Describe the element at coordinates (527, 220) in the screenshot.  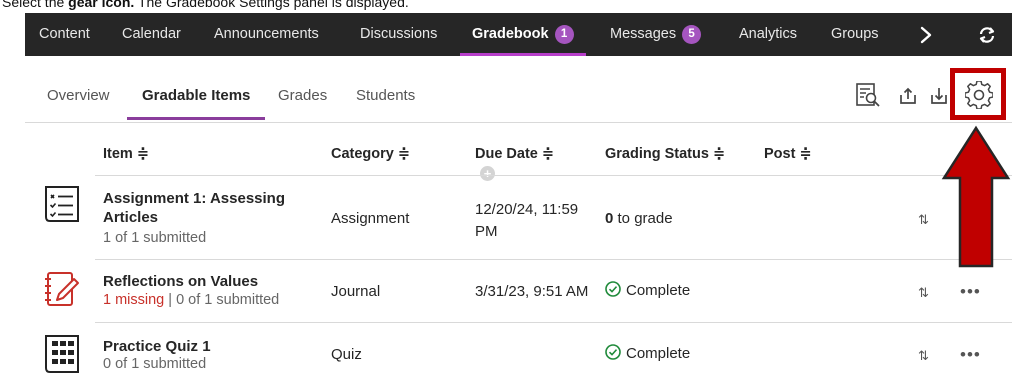
I see `item-due-date: 12/20/24, 11:59 PM` at that location.